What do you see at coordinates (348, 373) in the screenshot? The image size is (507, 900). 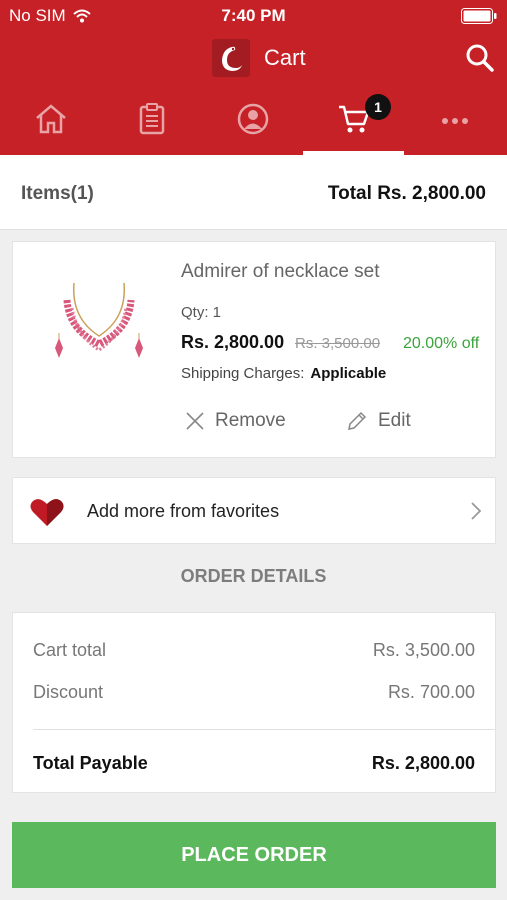 I see `shipping-value: Applicable` at bounding box center [348, 373].